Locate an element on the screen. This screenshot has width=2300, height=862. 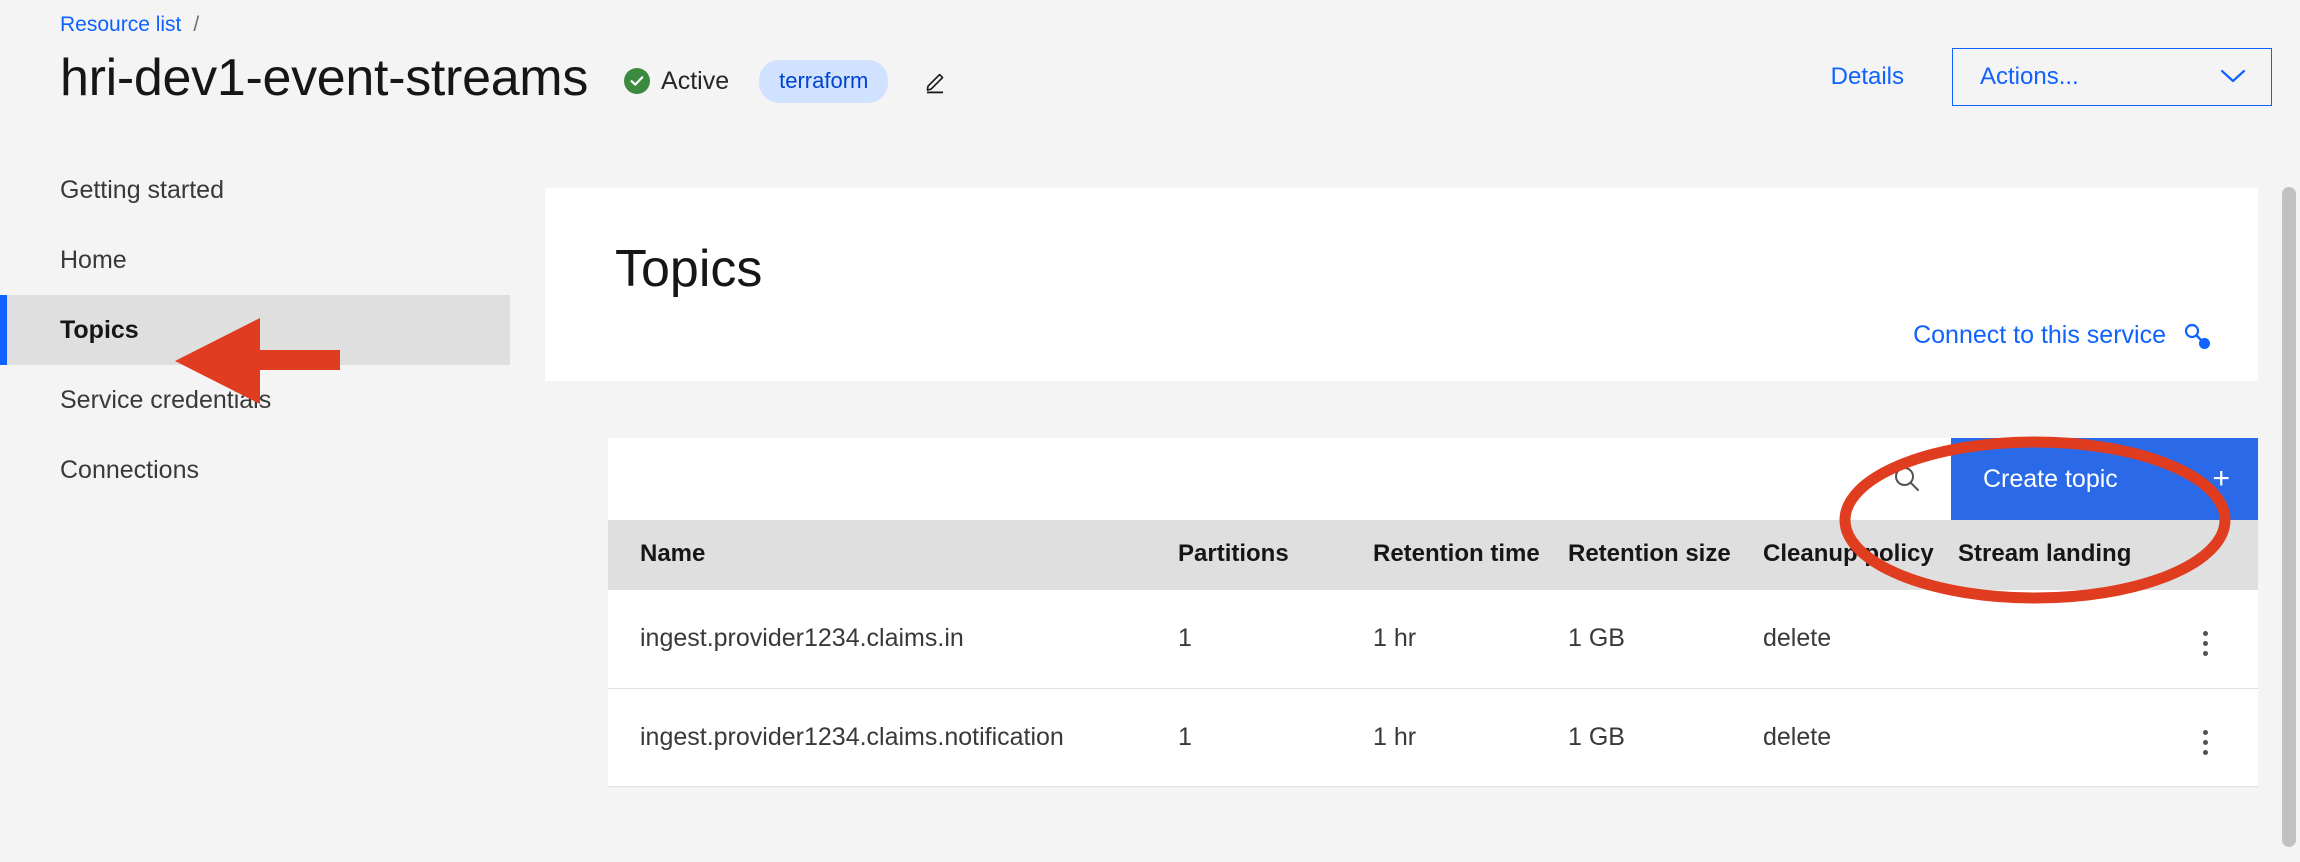
sidebar-item-label: Home is located at coordinates (93, 259).